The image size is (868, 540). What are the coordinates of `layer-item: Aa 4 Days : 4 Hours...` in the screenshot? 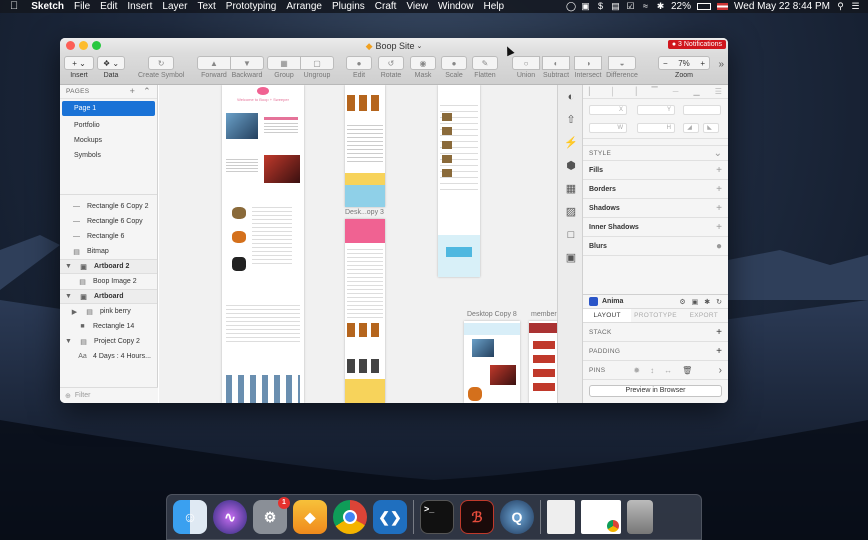 It's located at (108, 356).